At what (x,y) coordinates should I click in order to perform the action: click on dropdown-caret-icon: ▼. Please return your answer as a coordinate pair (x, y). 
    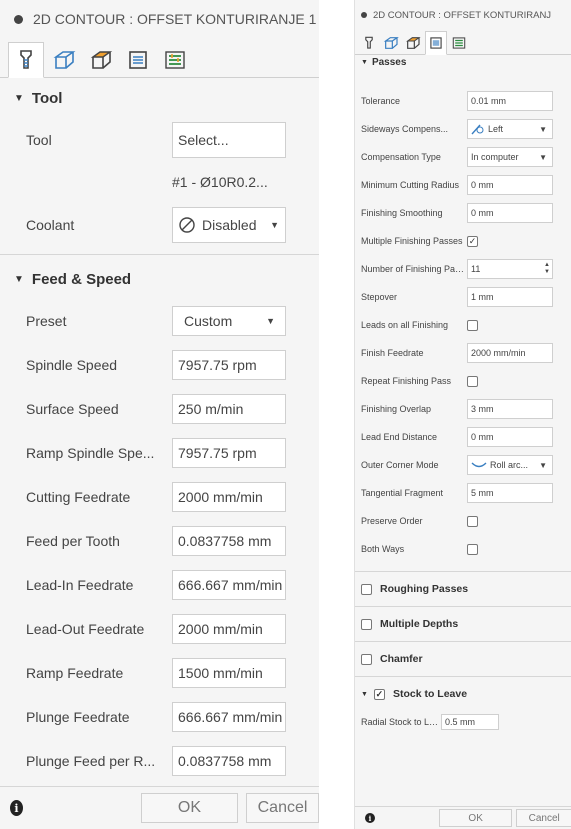
    Looking at the image, I should click on (270, 321).